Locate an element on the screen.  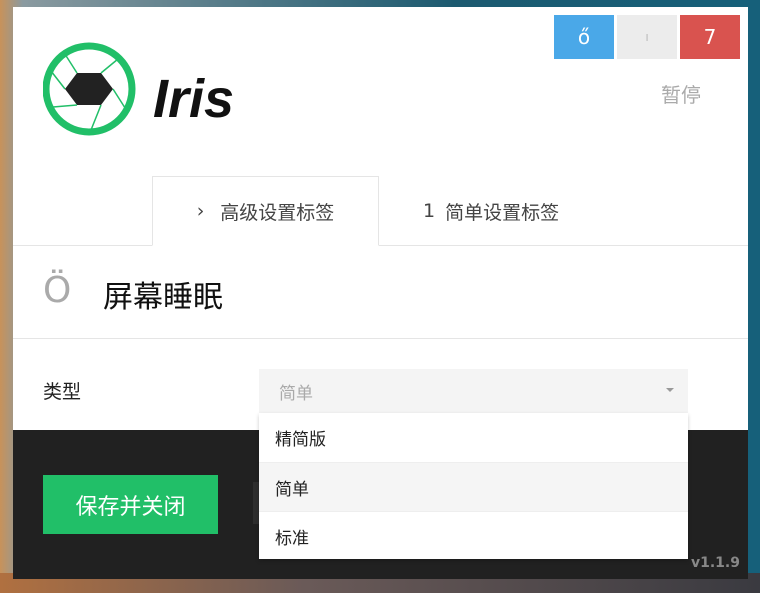
type-select-value: 简单 is located at coordinates (296, 394).